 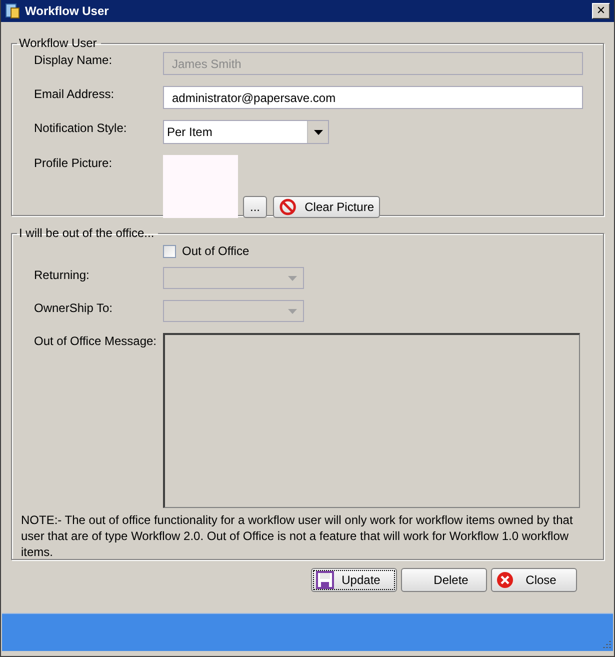 What do you see at coordinates (354, 580) in the screenshot?
I see `update-button: Update` at bounding box center [354, 580].